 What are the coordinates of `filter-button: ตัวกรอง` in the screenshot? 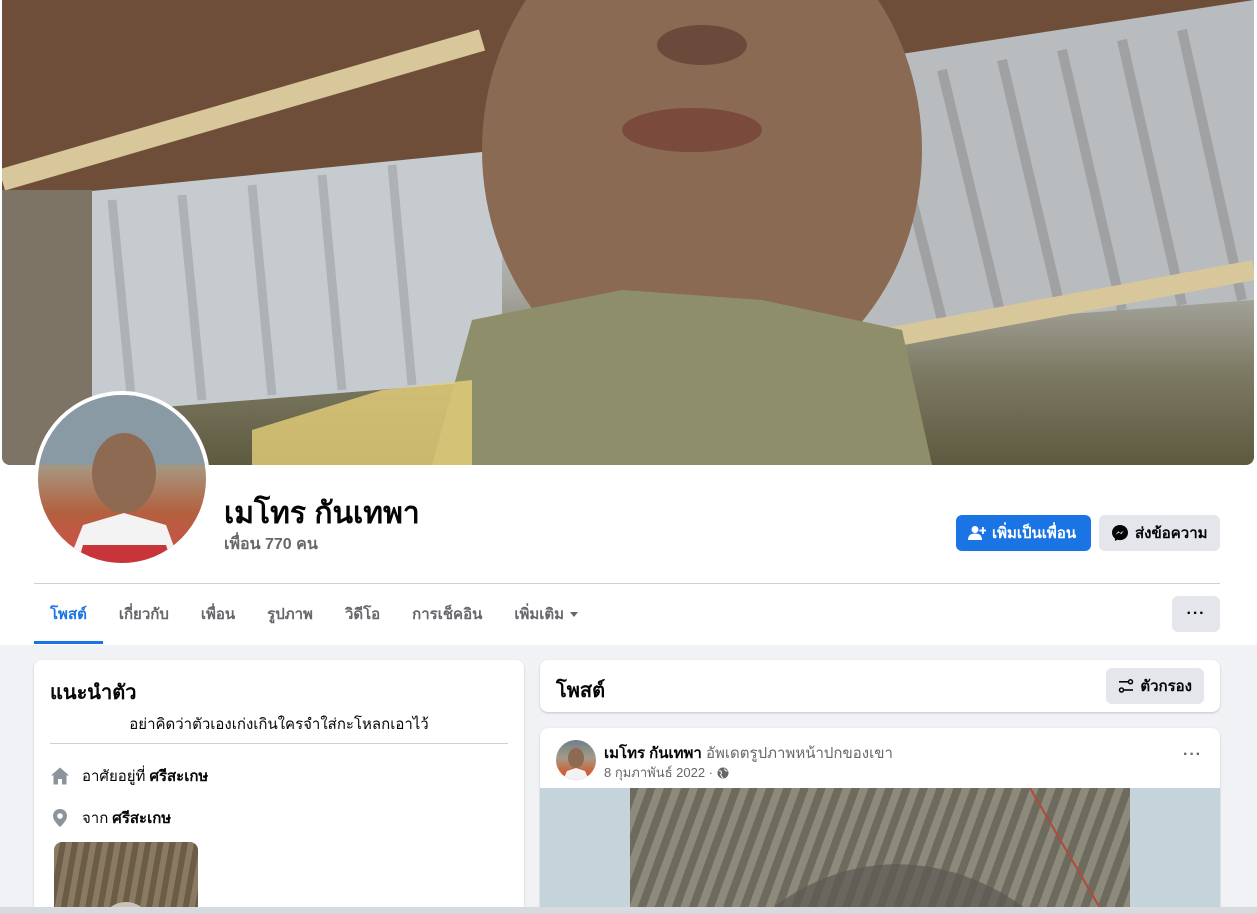 It's located at (1155, 686).